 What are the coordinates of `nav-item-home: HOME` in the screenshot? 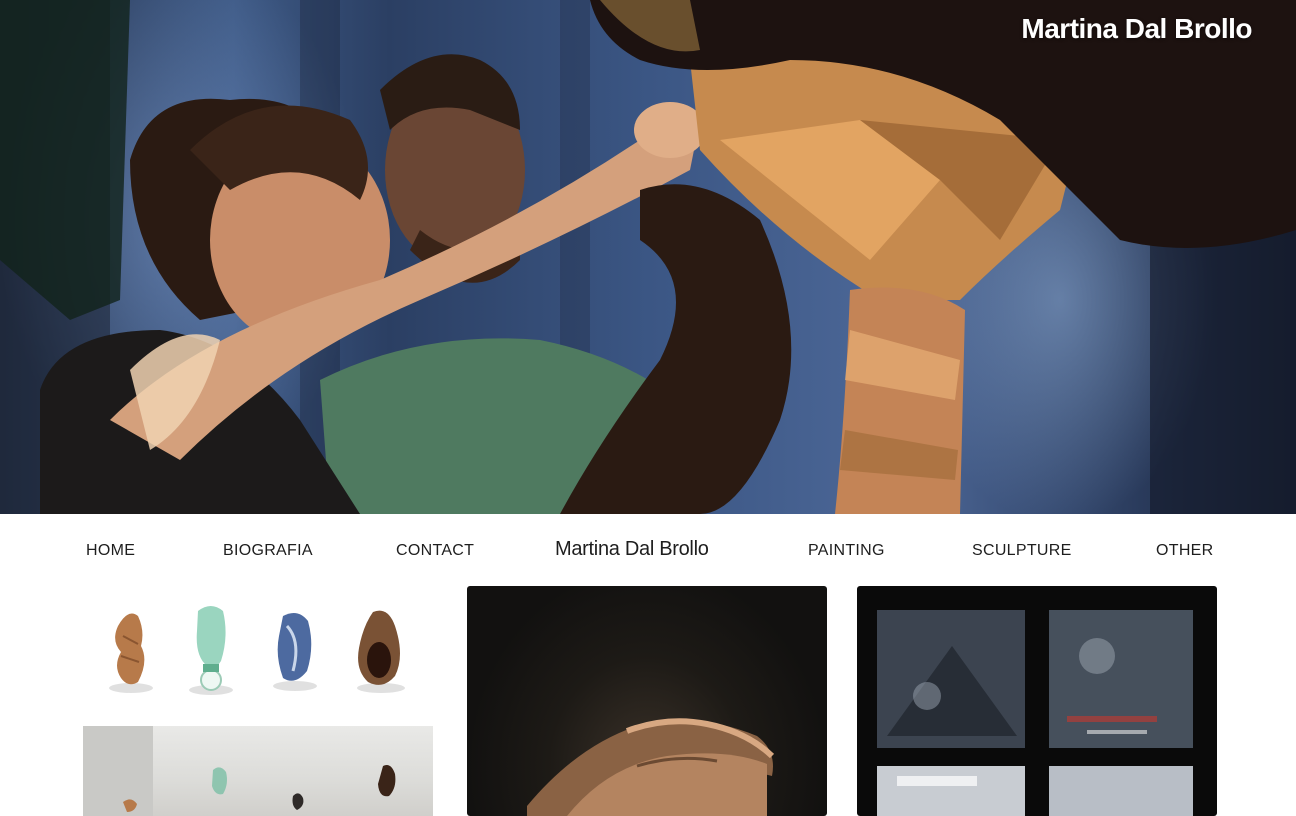 It's located at (110, 551).